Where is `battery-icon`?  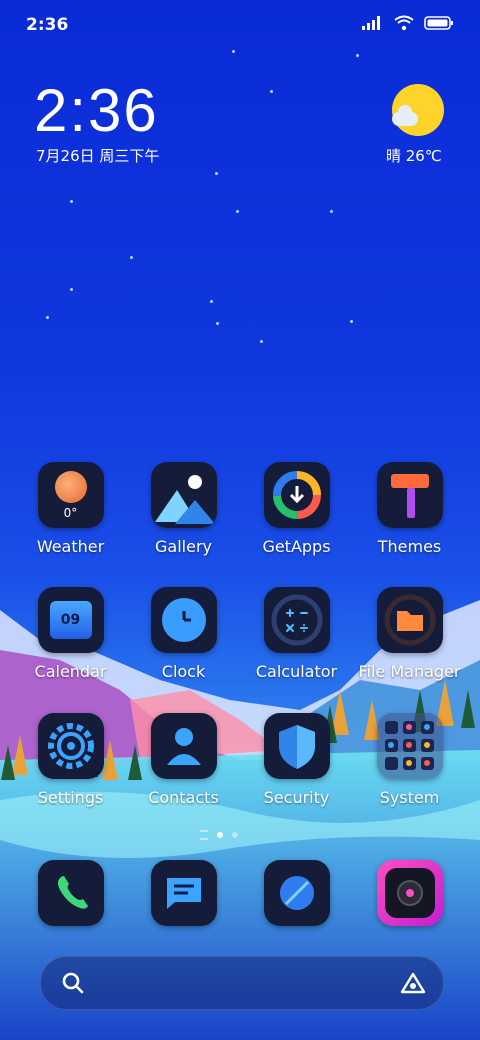
battery-icon is located at coordinates (438, 23).